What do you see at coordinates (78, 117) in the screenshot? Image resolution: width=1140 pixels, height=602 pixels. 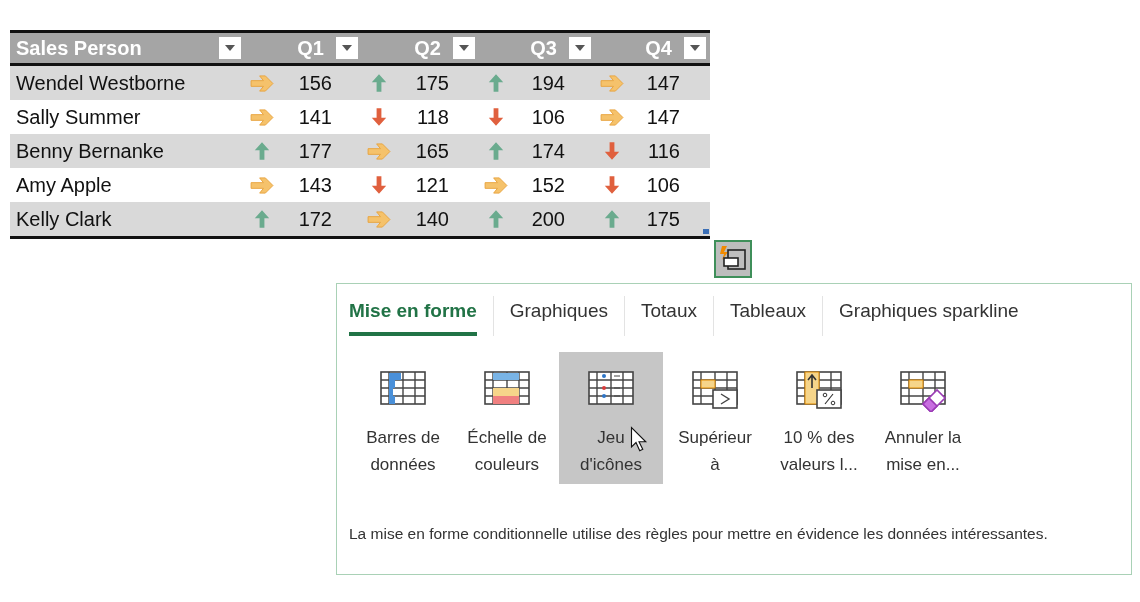 I see `table-cell-text: Sally Summer` at bounding box center [78, 117].